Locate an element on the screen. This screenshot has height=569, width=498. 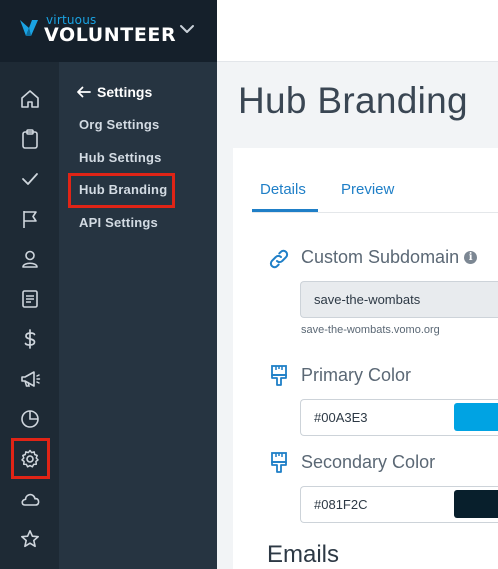
gear-highlight is located at coordinates (30, 458).